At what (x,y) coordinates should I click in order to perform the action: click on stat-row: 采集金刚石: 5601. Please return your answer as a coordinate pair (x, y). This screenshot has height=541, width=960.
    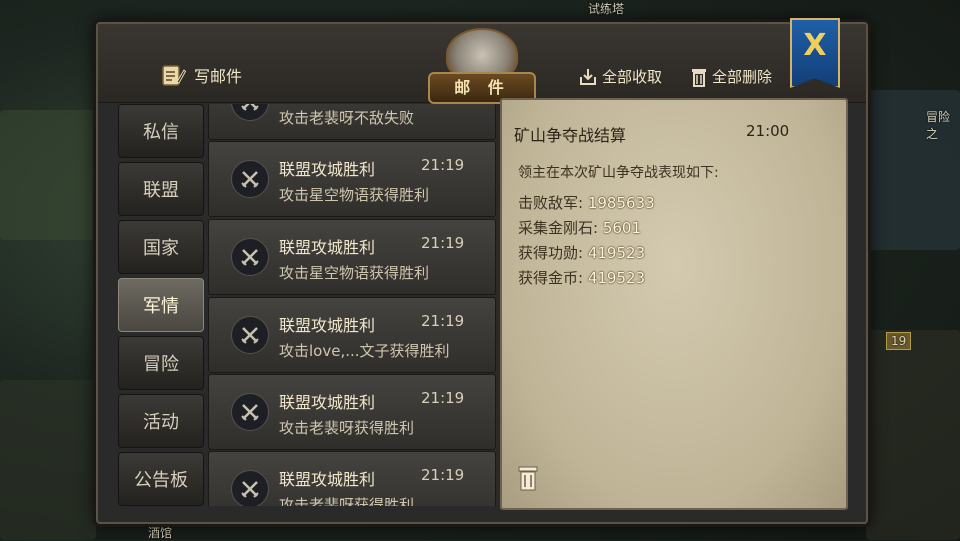
    Looking at the image, I should click on (586, 229).